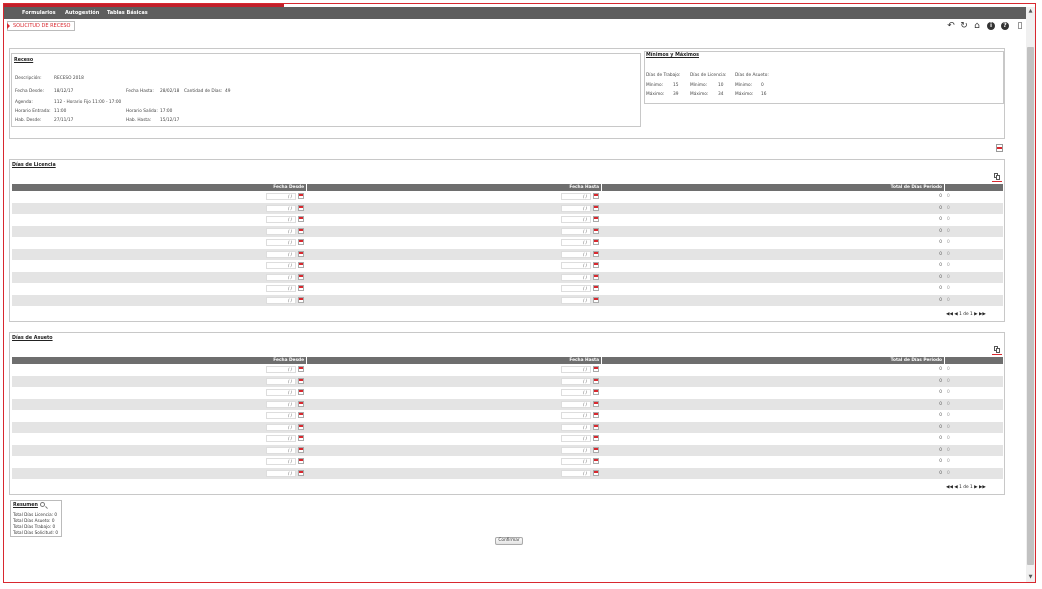 This screenshot has width=1042, height=589. I want to click on home-icon: ⌂, so click(977, 26).